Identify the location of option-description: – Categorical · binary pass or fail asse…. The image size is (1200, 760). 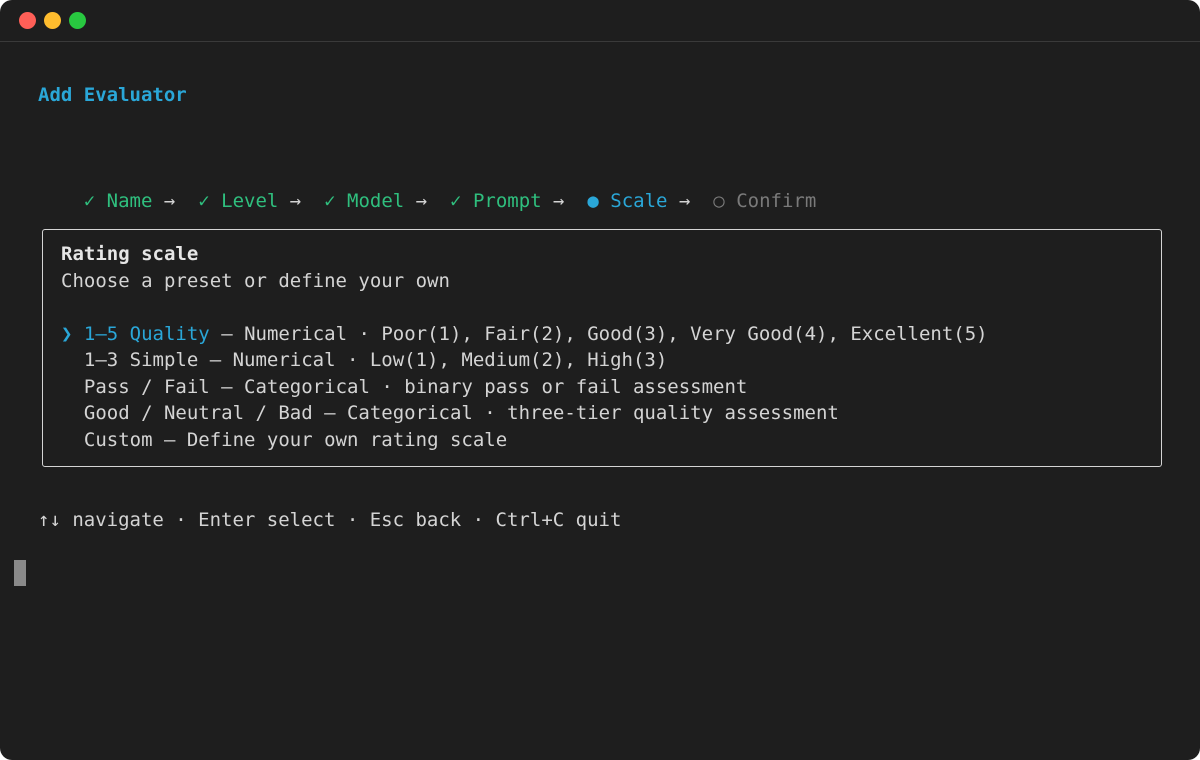
(478, 387).